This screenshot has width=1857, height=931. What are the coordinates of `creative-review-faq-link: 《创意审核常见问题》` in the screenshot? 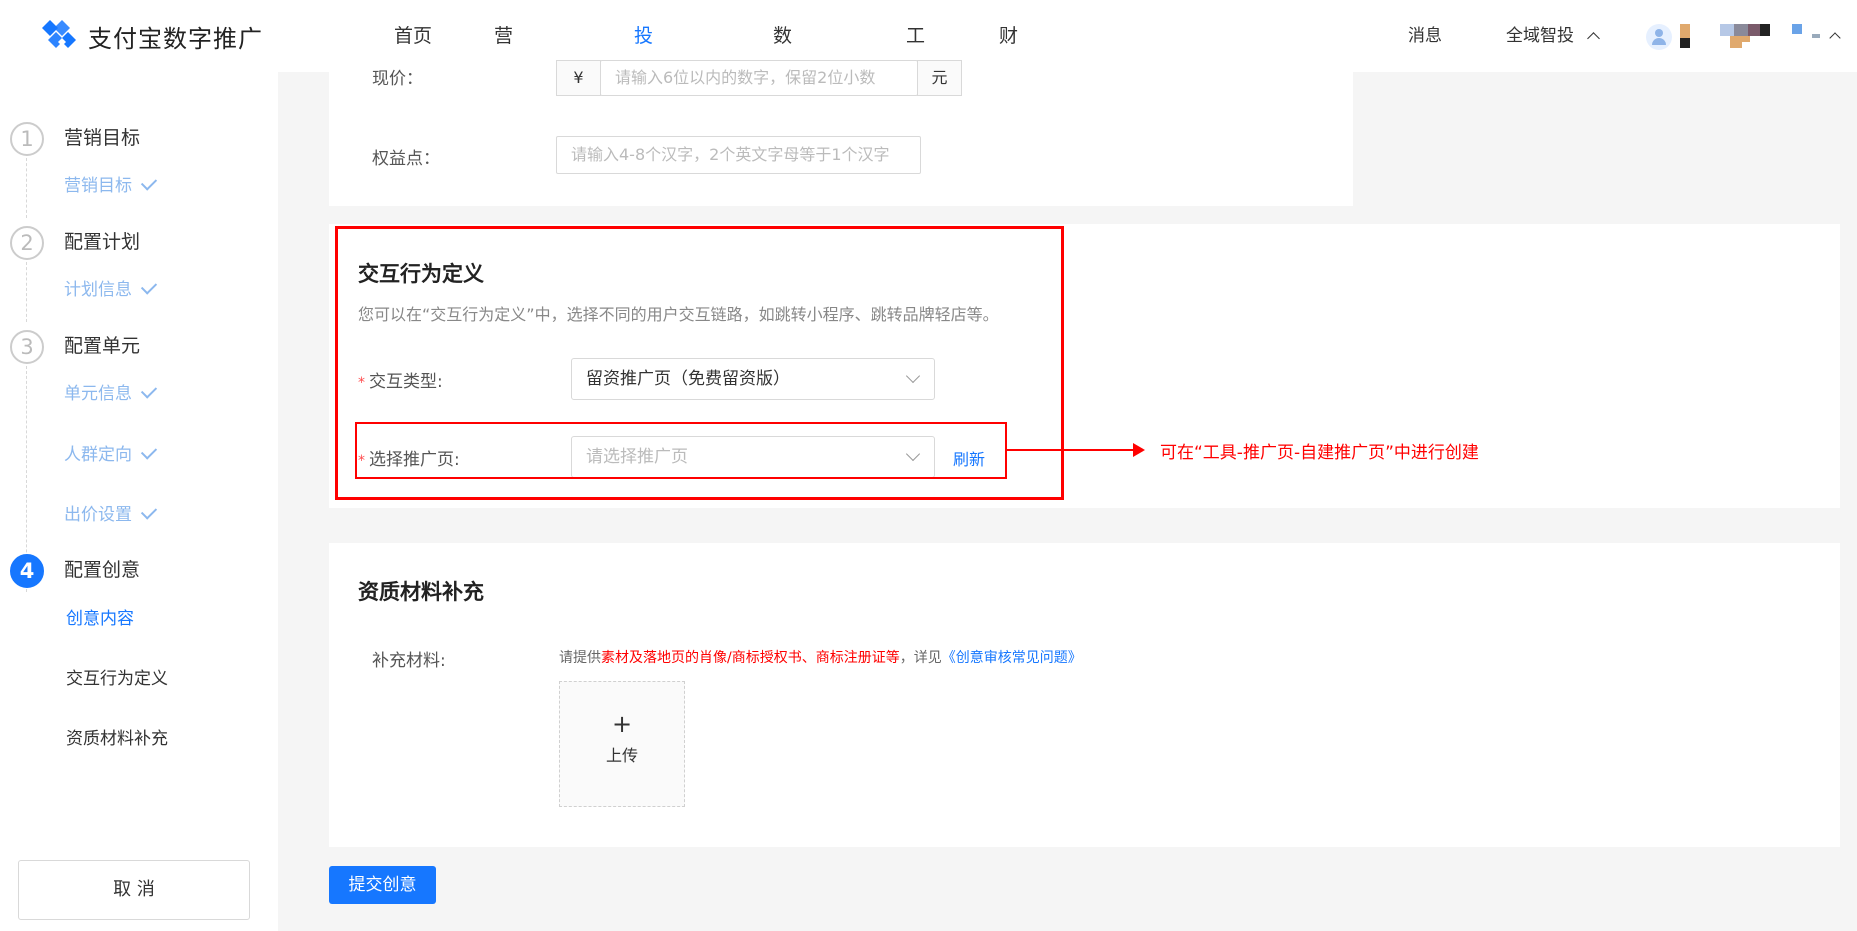 It's located at (1012, 658).